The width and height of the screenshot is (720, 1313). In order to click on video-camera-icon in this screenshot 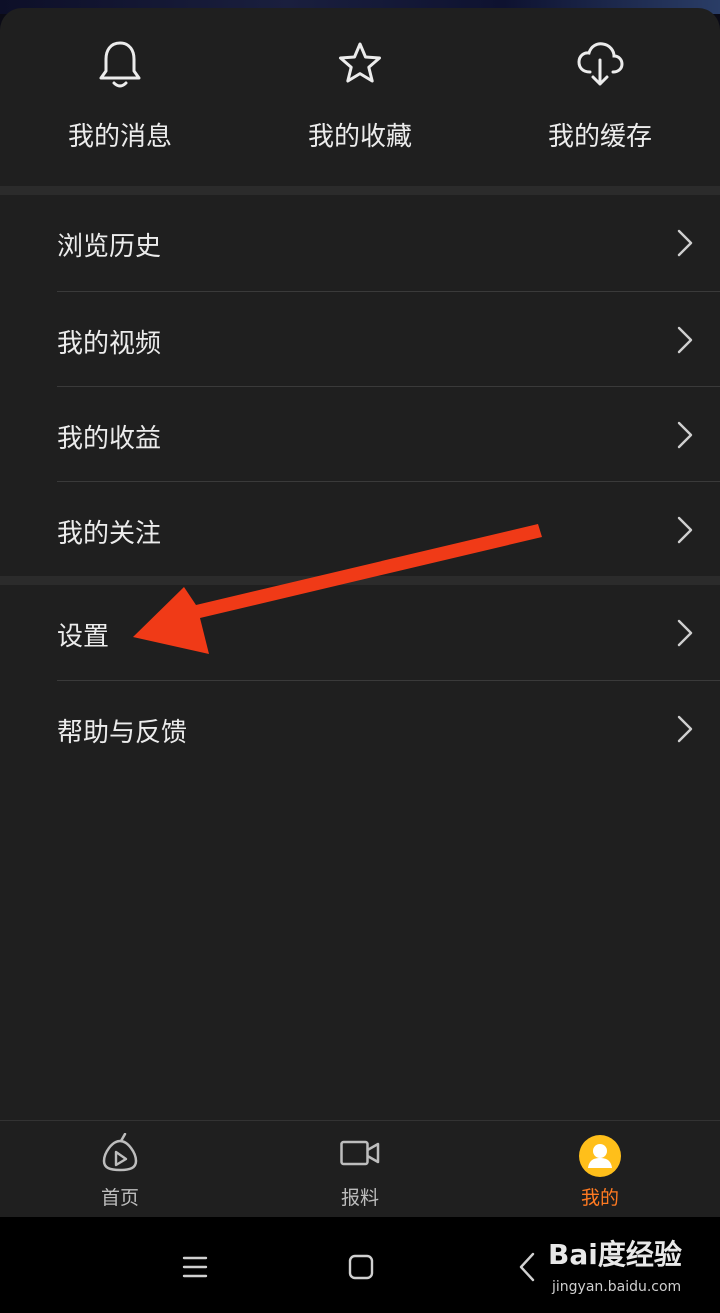, I will do `click(360, 1153)`.